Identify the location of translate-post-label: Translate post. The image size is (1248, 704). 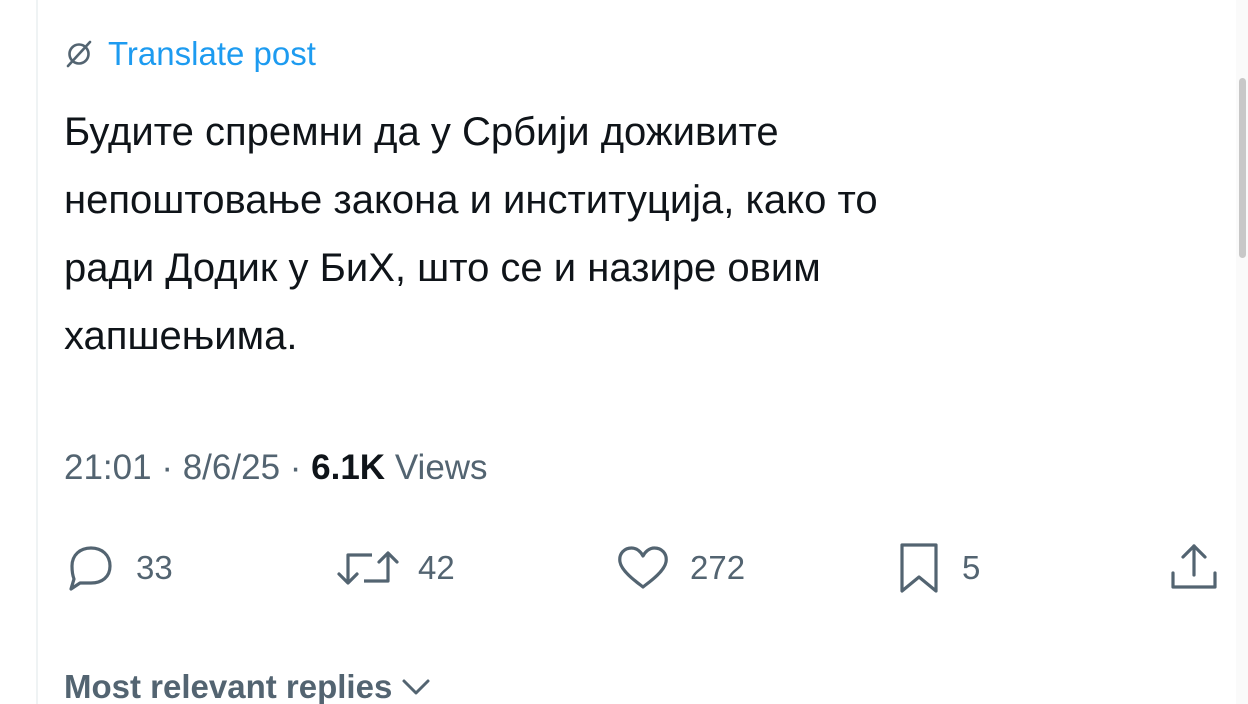
(212, 53).